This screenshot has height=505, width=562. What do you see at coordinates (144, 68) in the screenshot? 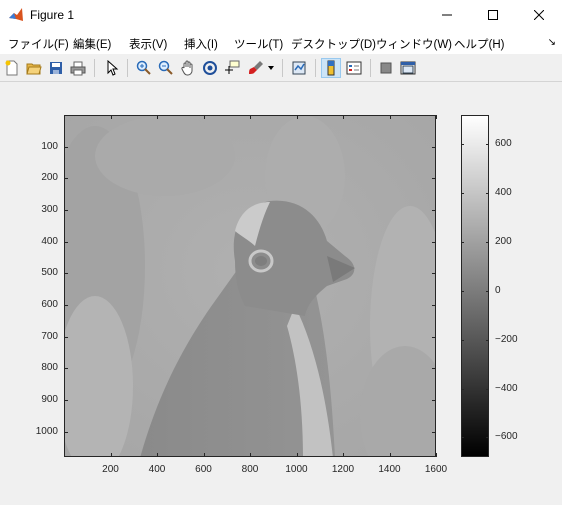
I see `zoom-in-icon` at bounding box center [144, 68].